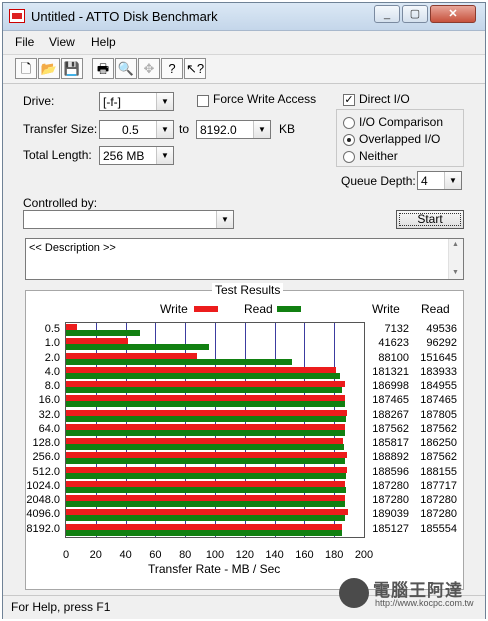 The width and height of the screenshot is (488, 621). Describe the element at coordinates (386, 309) in the screenshot. I see `write-column-header: Write` at that location.